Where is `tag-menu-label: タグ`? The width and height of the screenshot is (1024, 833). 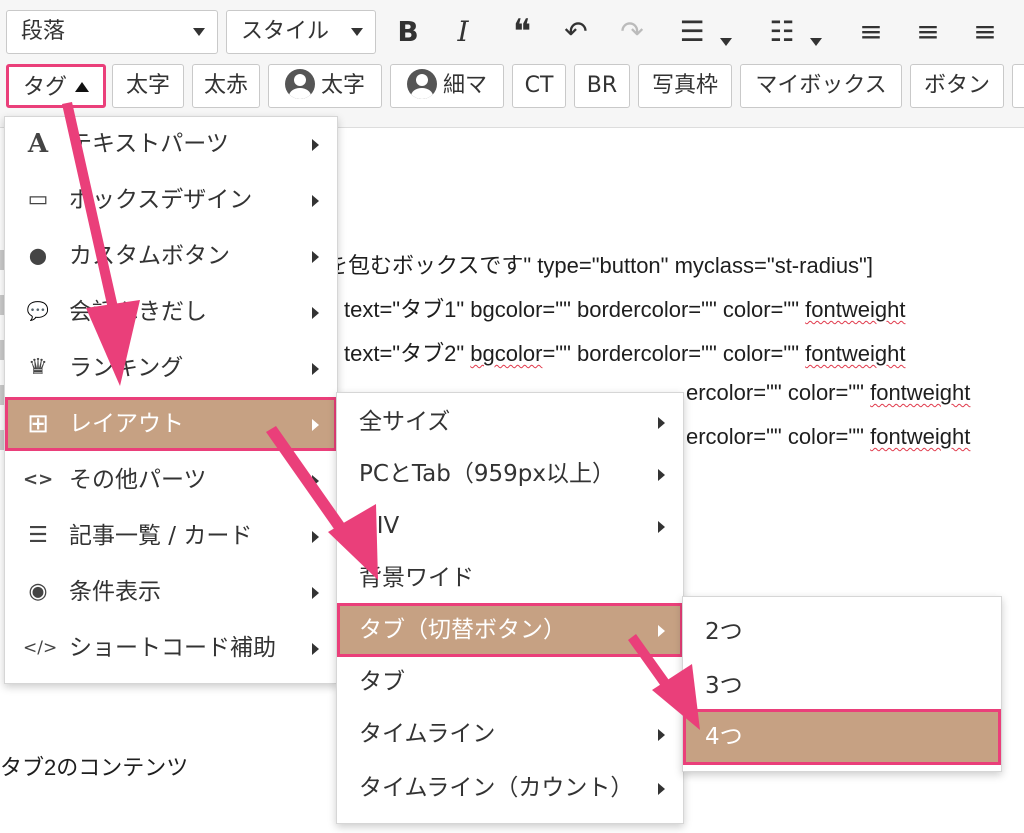
tag-menu-label: タグ is located at coordinates (44, 87).